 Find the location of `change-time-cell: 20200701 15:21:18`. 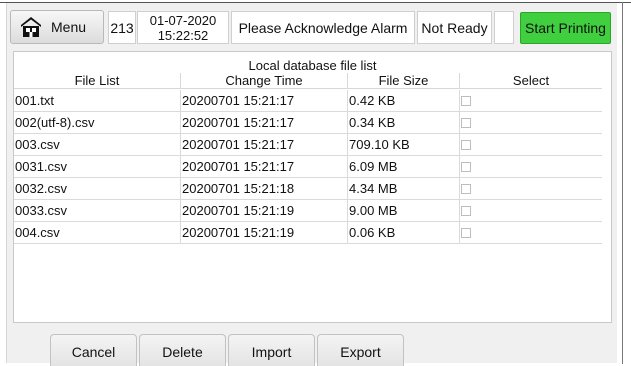

change-time-cell: 20200701 15:21:18 is located at coordinates (264, 188).